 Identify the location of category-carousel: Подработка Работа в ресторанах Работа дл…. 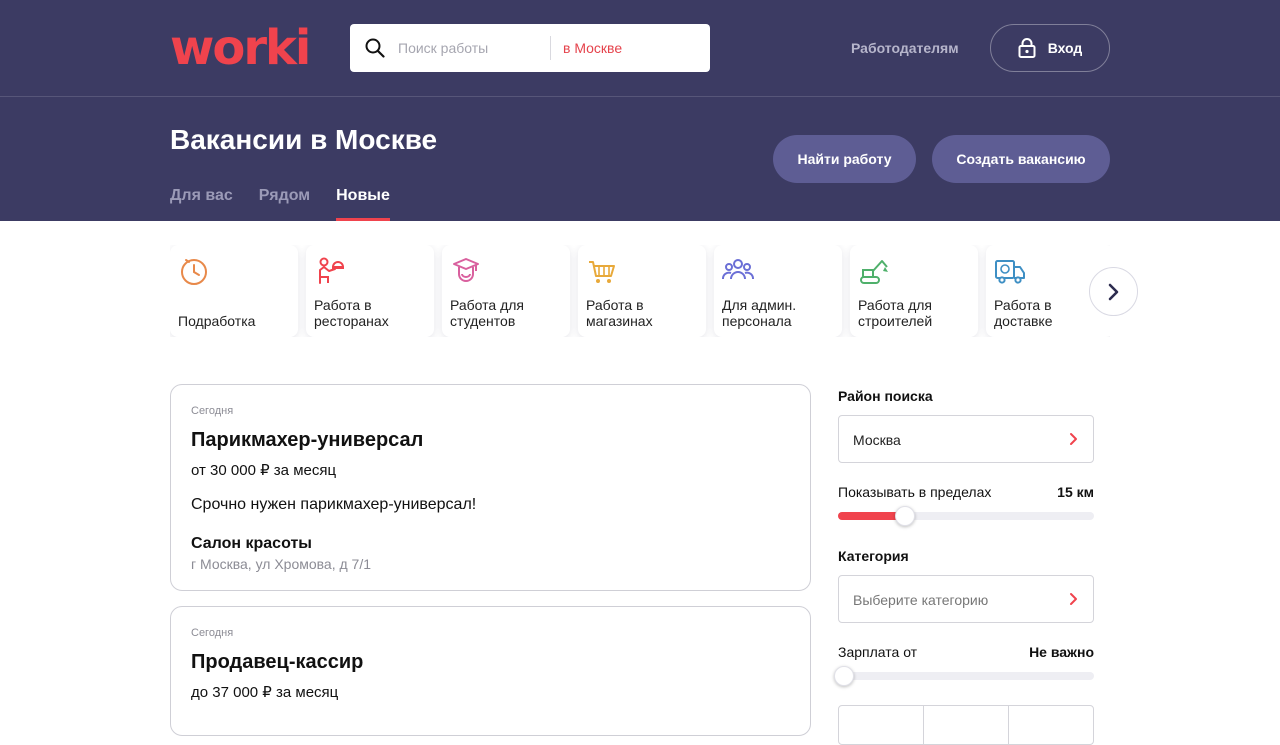
(640, 291).